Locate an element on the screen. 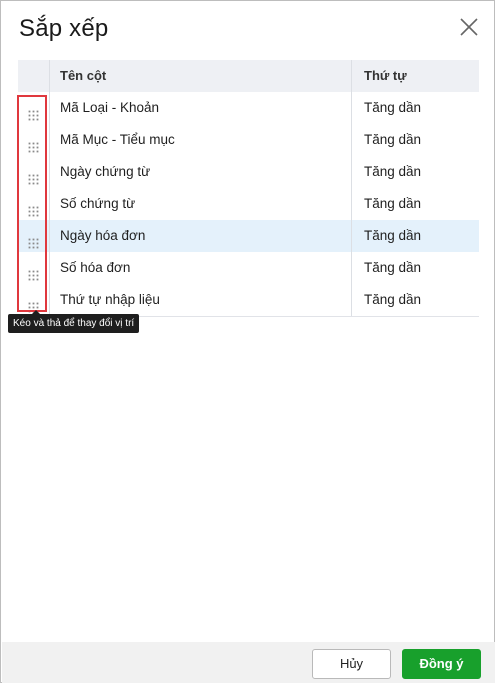 The image size is (495, 683). table-row: Mã Loại - Khoản Tăng dần is located at coordinates (248, 108).